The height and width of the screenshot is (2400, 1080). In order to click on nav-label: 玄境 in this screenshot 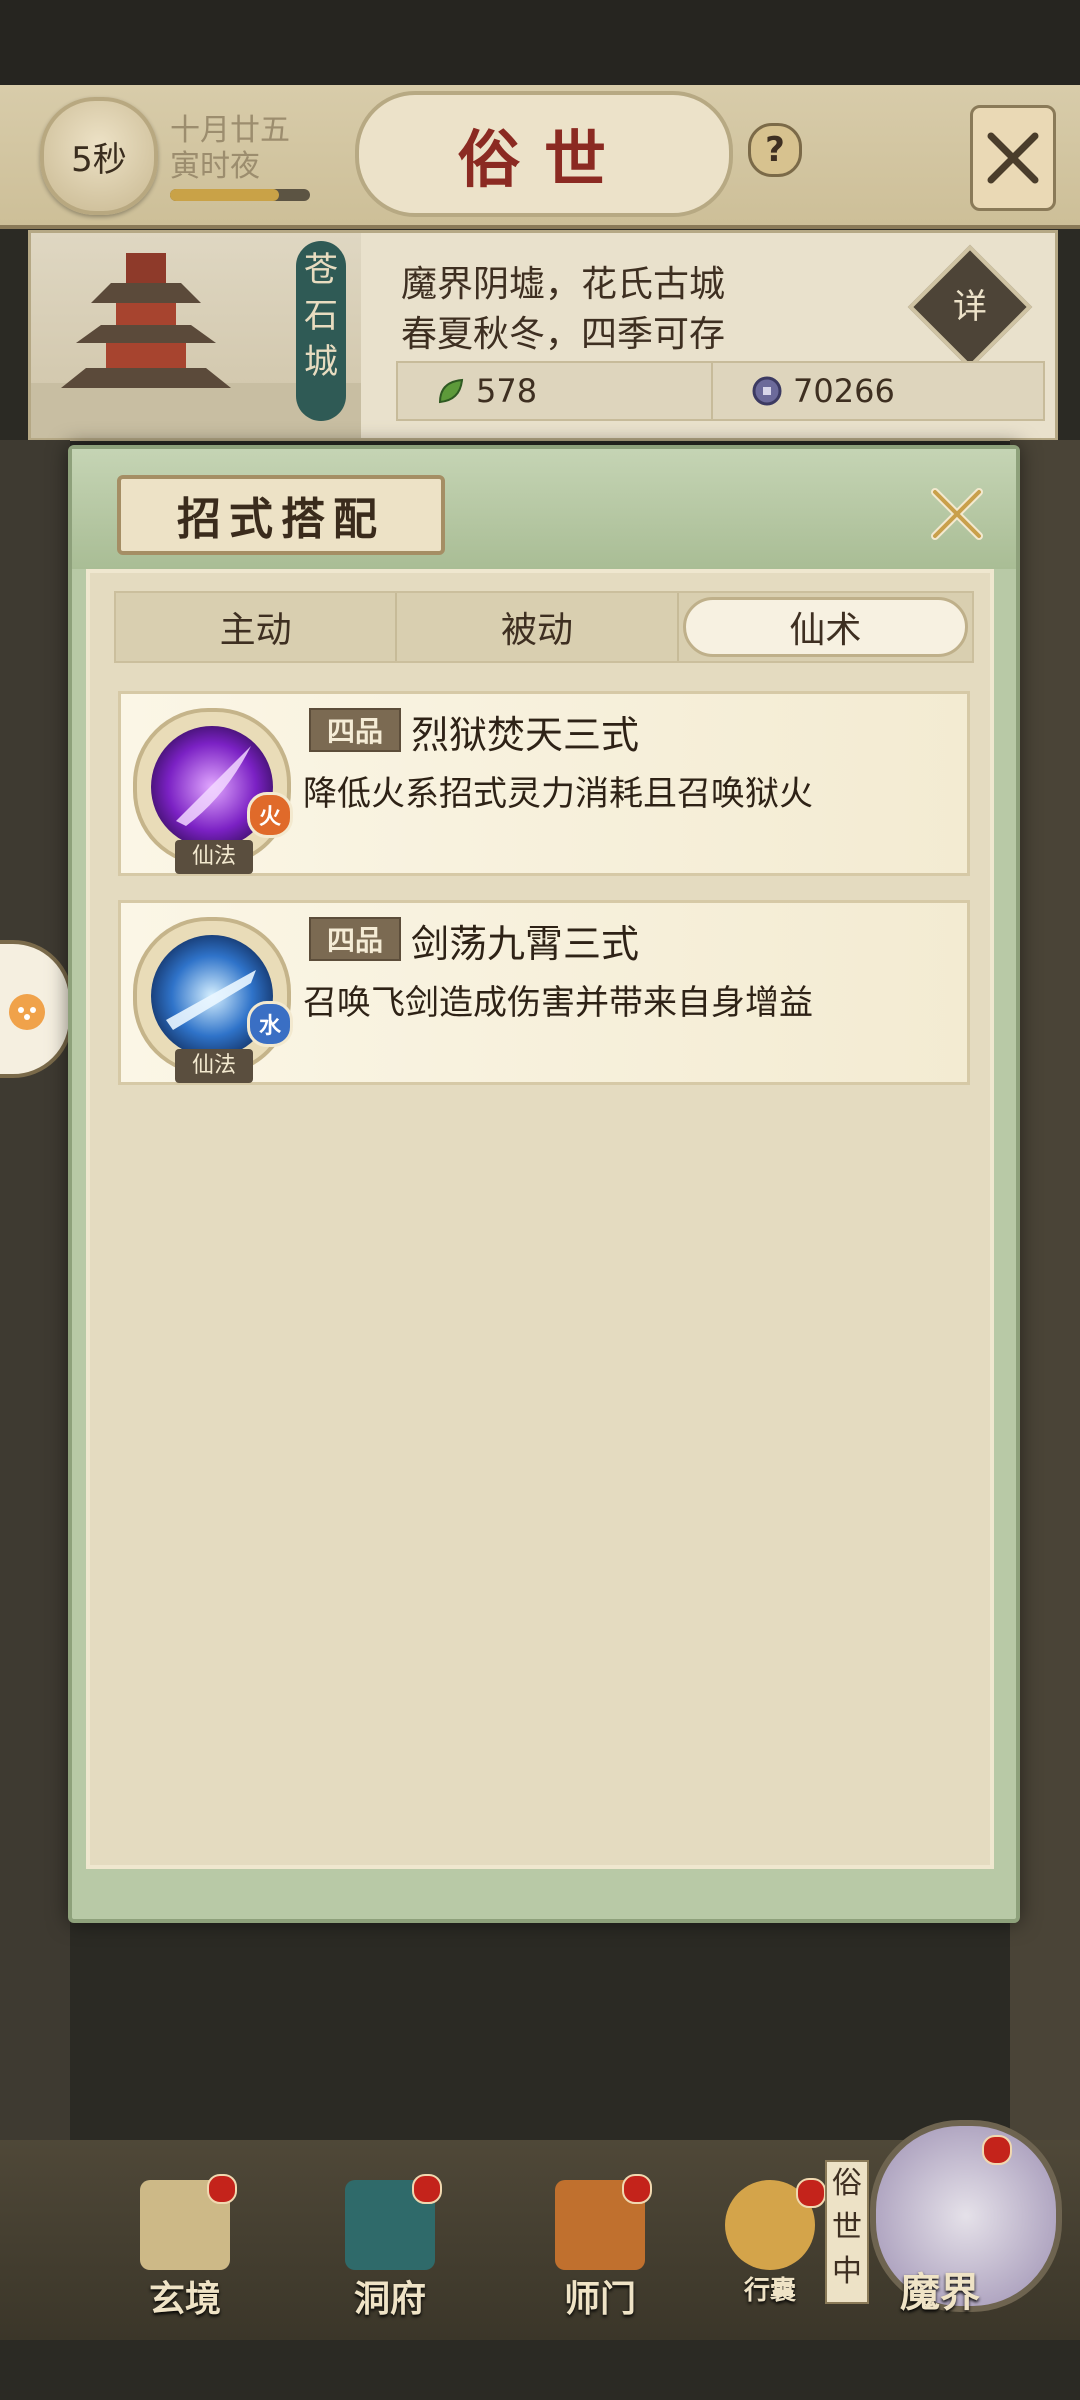, I will do `click(184, 2299)`.